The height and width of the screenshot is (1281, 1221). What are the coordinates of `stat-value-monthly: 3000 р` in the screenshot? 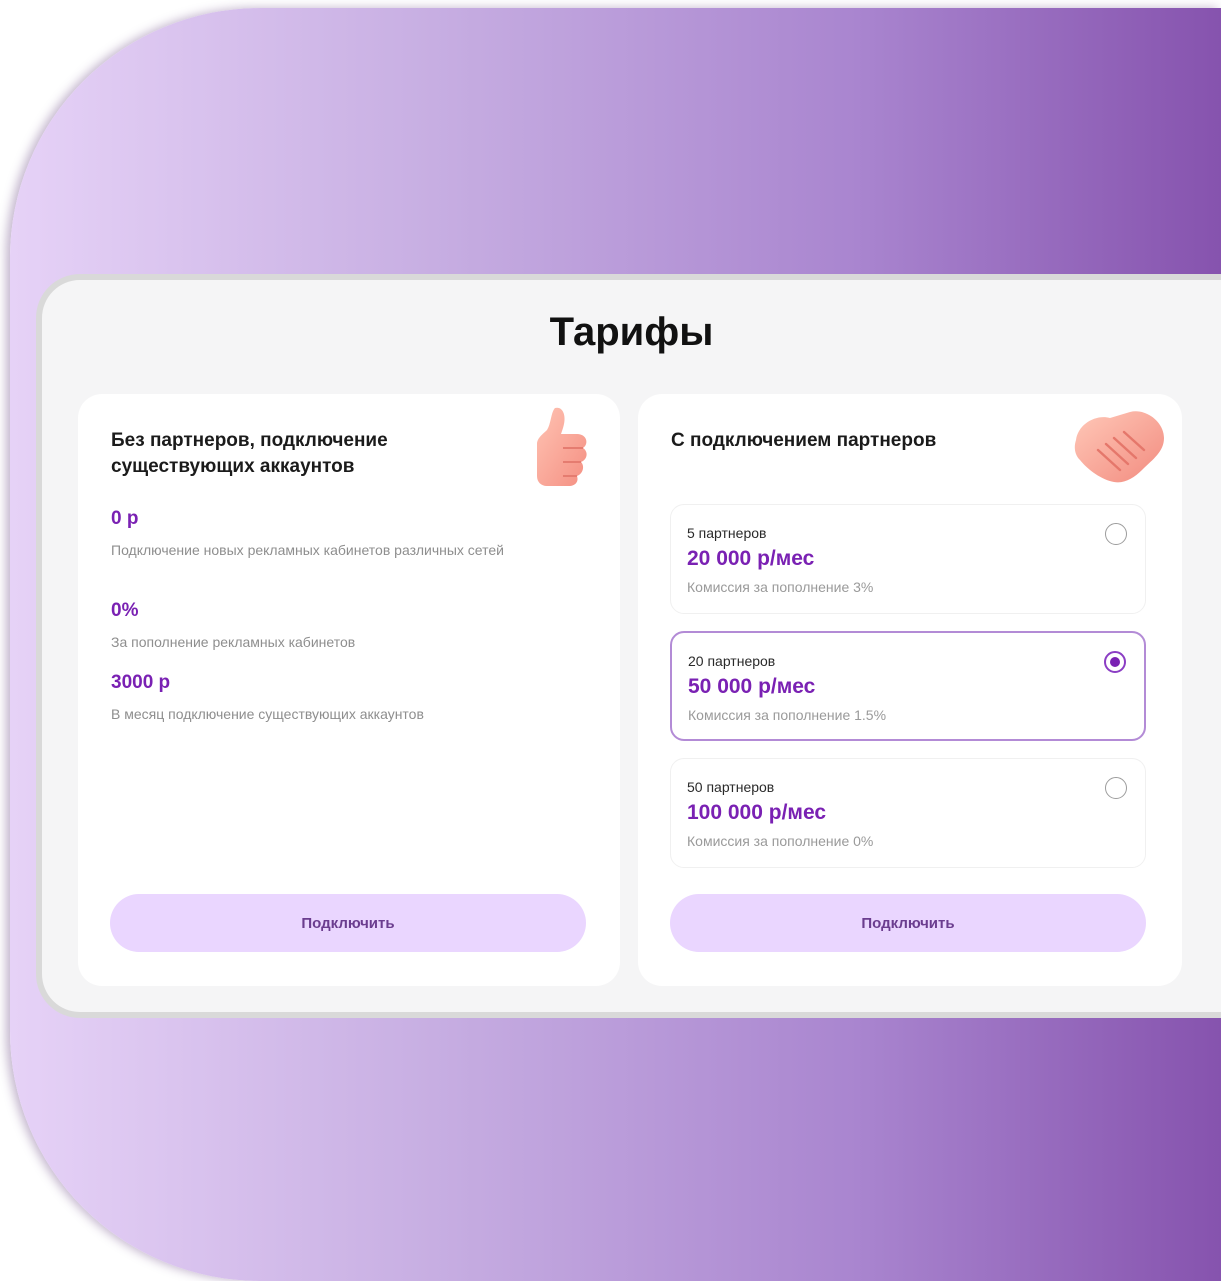 It's located at (141, 682).